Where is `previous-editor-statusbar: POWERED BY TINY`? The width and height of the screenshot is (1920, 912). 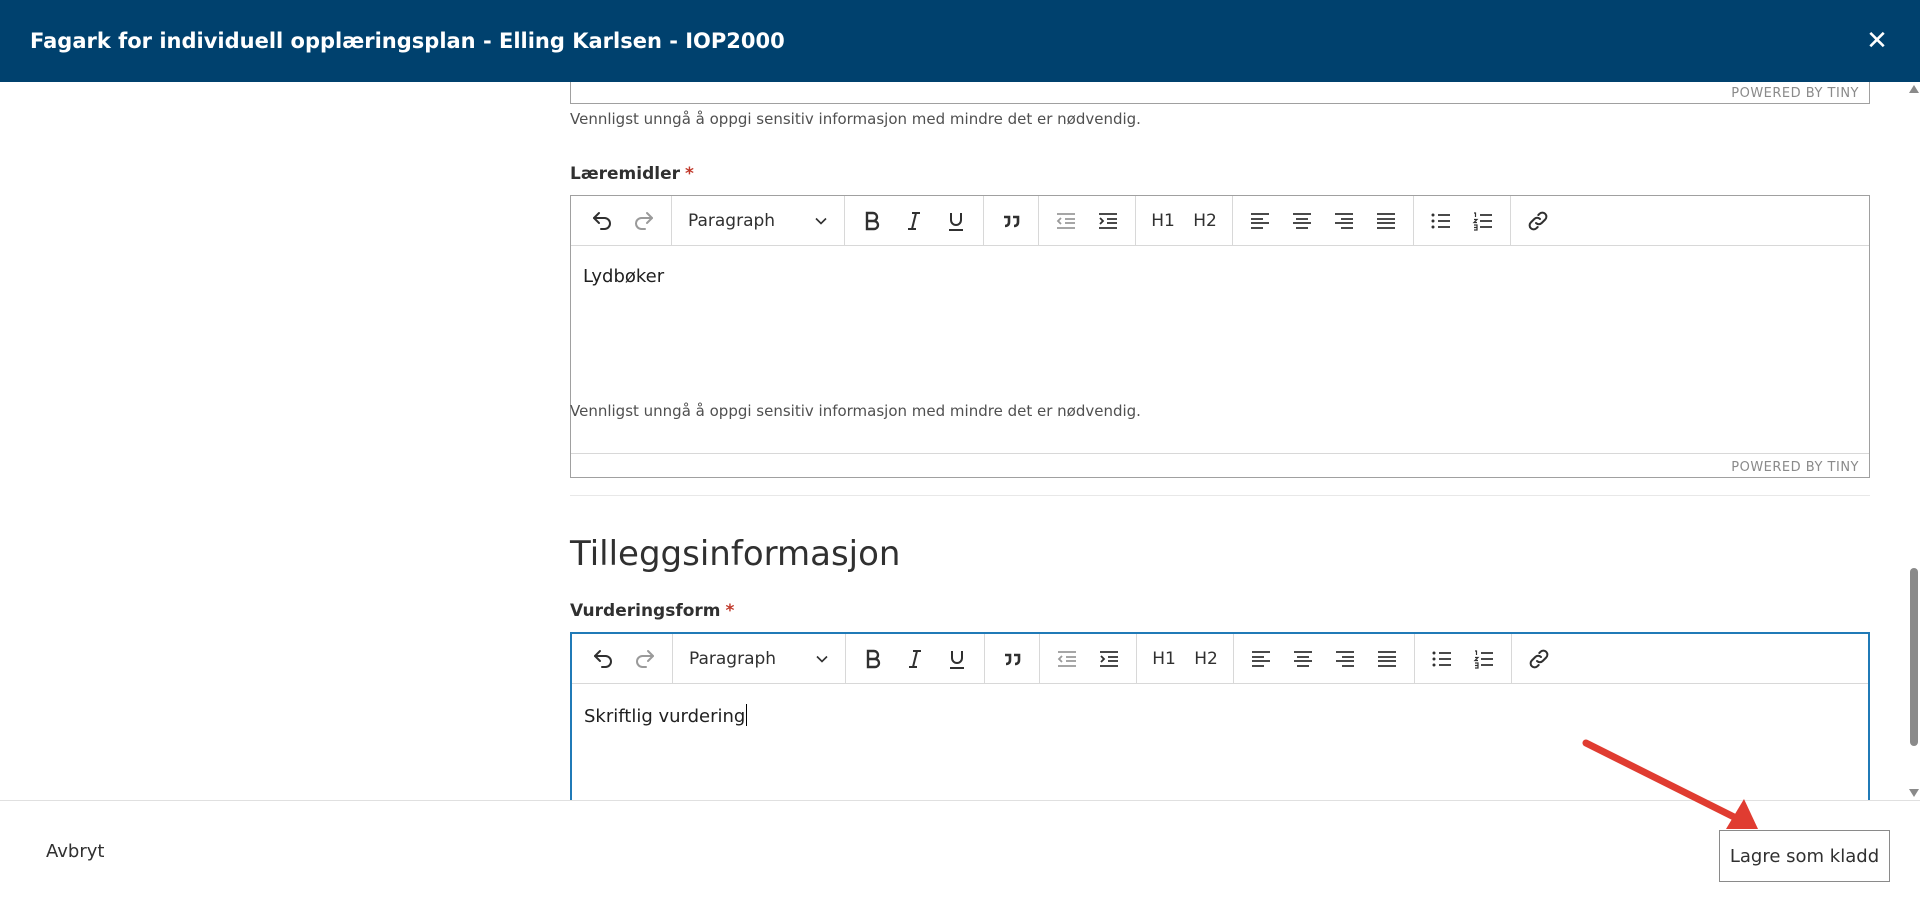
previous-editor-statusbar: POWERED BY TINY is located at coordinates (1220, 93).